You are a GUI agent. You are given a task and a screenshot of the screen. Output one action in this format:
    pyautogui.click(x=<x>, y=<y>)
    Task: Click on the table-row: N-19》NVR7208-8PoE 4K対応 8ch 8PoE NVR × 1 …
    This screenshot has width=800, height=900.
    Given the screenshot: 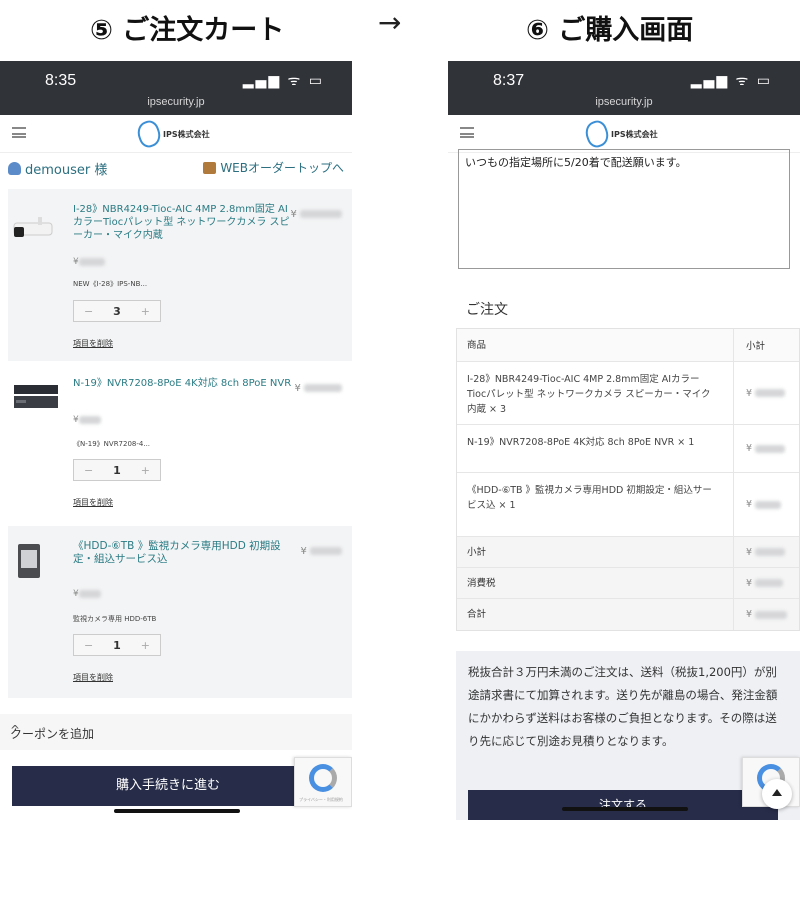 What is the action you would take?
    pyautogui.click(x=628, y=449)
    